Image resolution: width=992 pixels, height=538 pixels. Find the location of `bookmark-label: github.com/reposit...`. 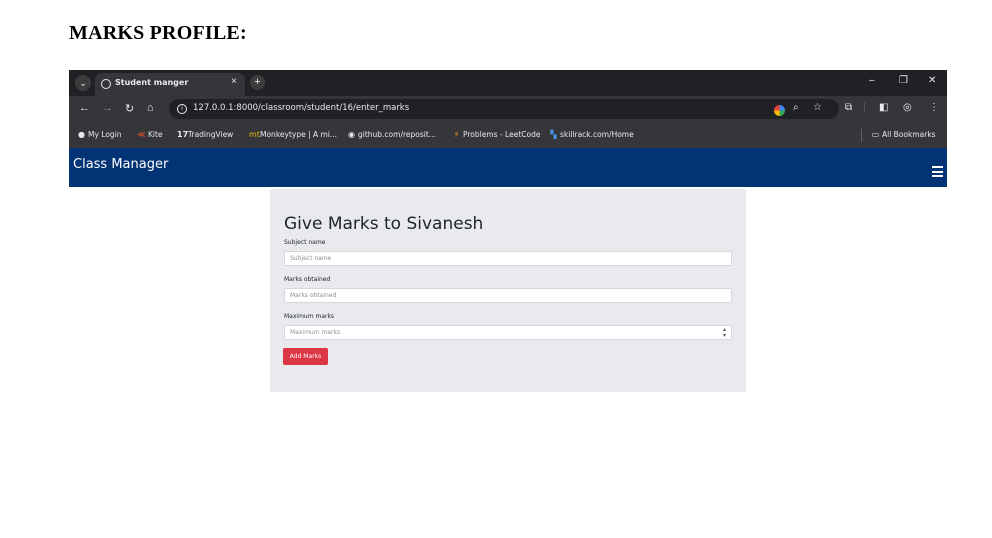

bookmark-label: github.com/reposit... is located at coordinates (397, 134).